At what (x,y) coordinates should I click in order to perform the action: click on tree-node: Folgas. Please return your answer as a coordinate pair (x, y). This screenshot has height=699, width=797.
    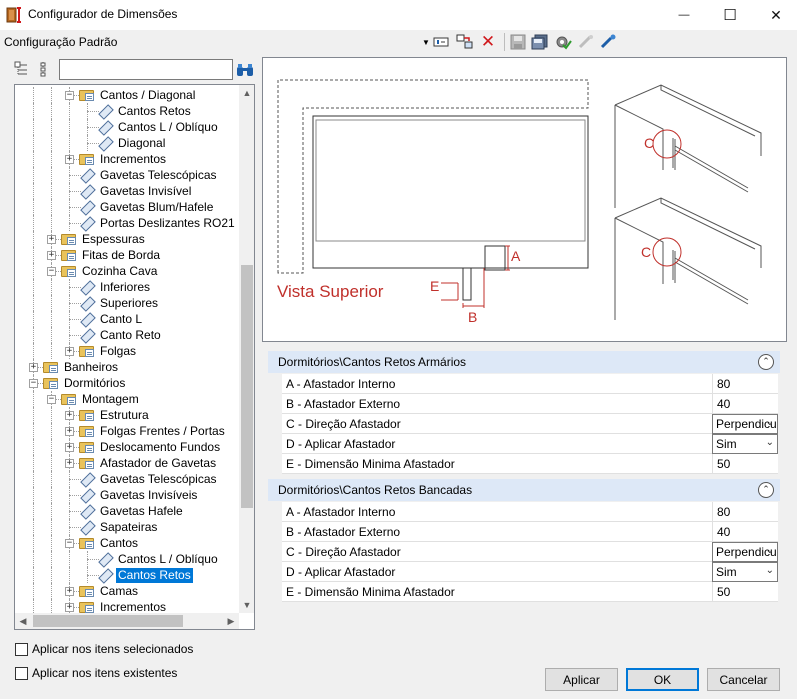
    Looking at the image, I should click on (108, 351).